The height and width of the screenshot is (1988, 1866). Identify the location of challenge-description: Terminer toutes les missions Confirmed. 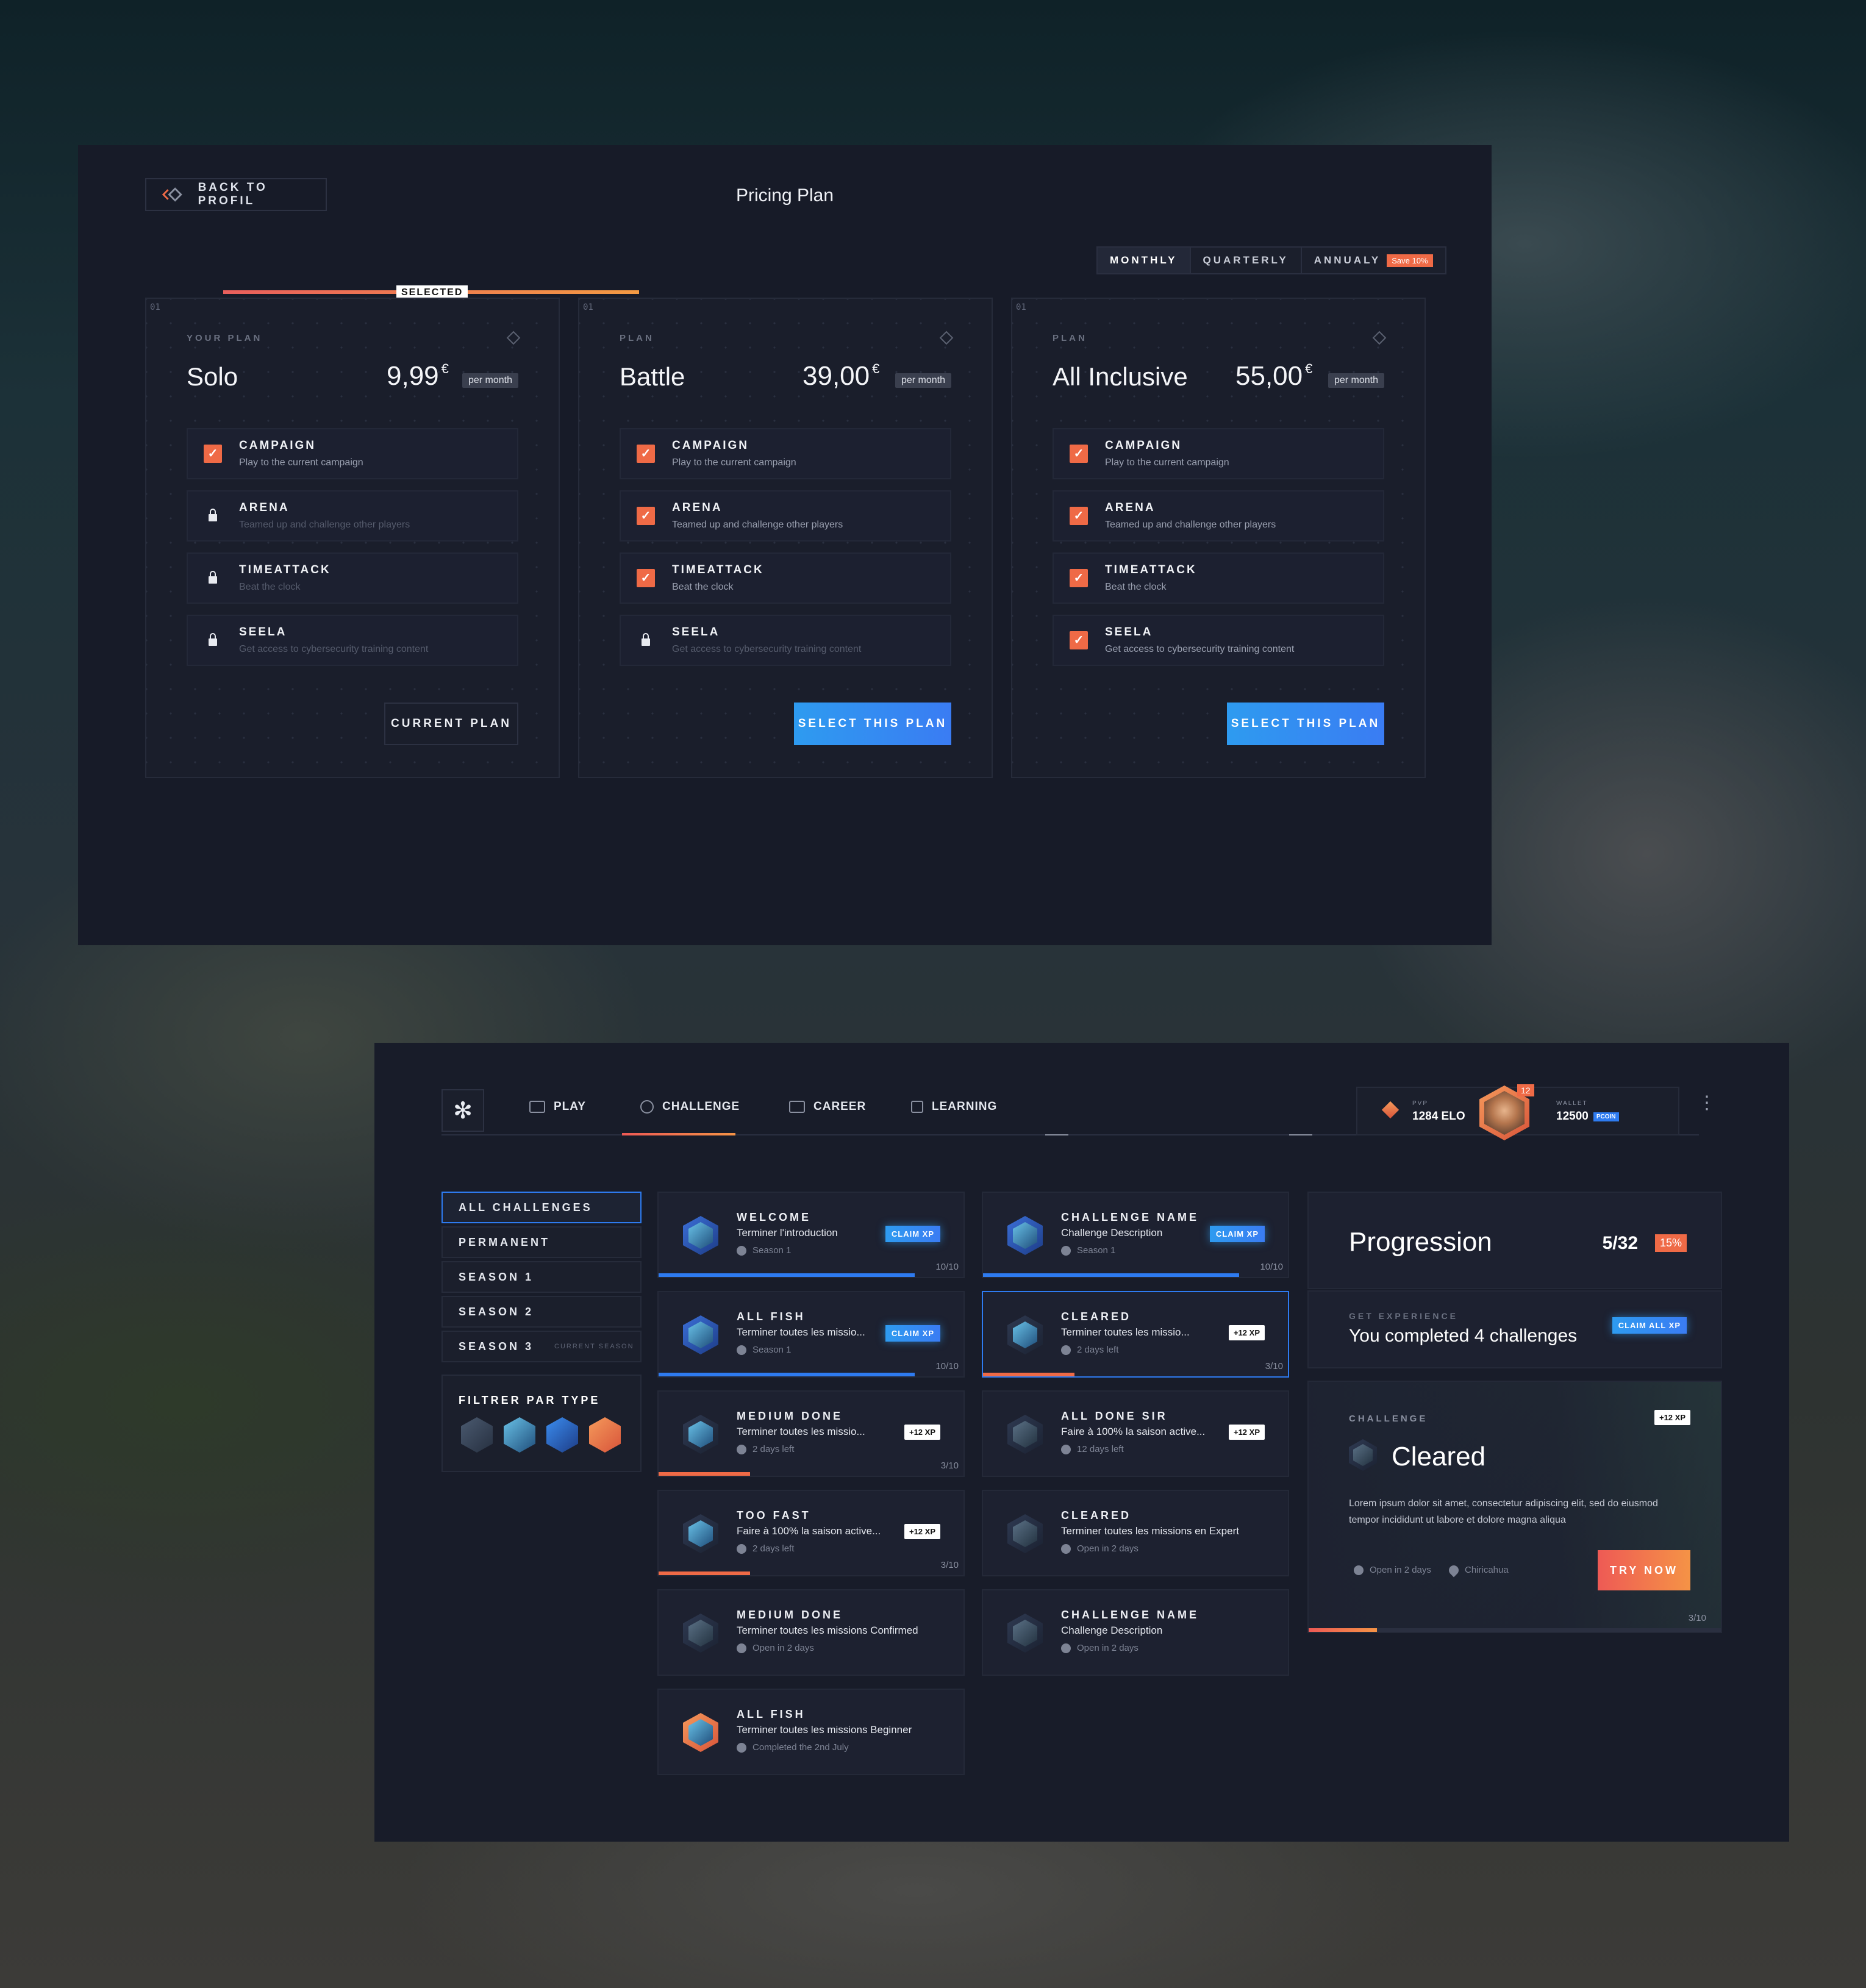
(828, 1630).